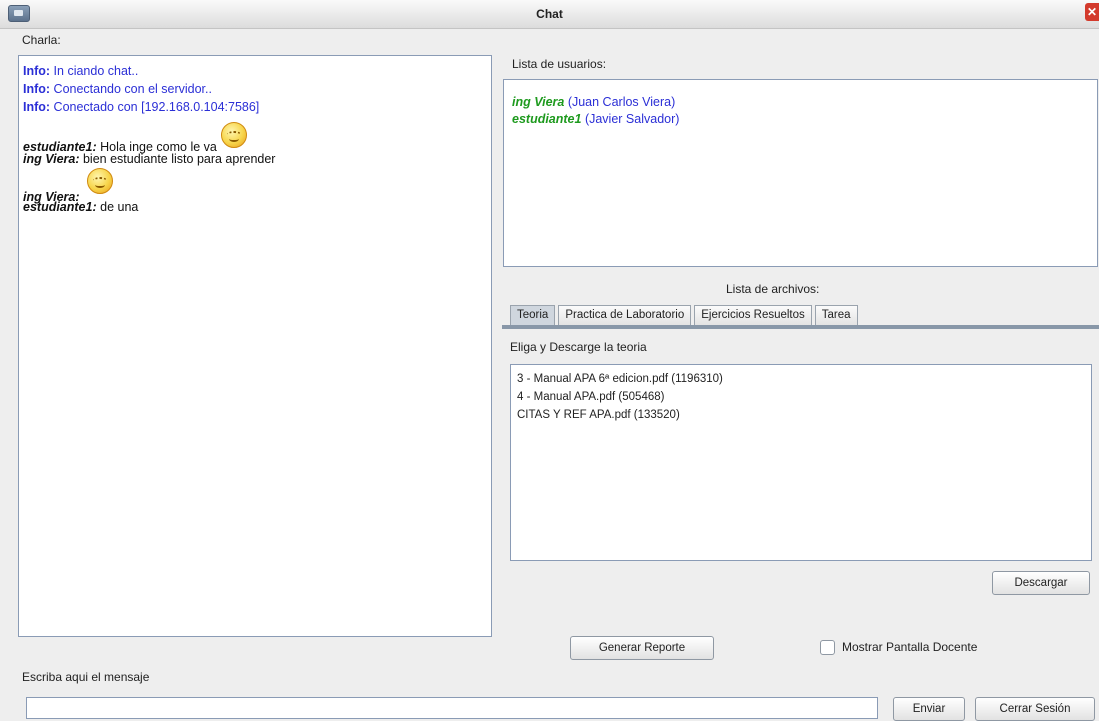 The image size is (1099, 721). I want to click on title-bar: Chat ✕, so click(549, 14).